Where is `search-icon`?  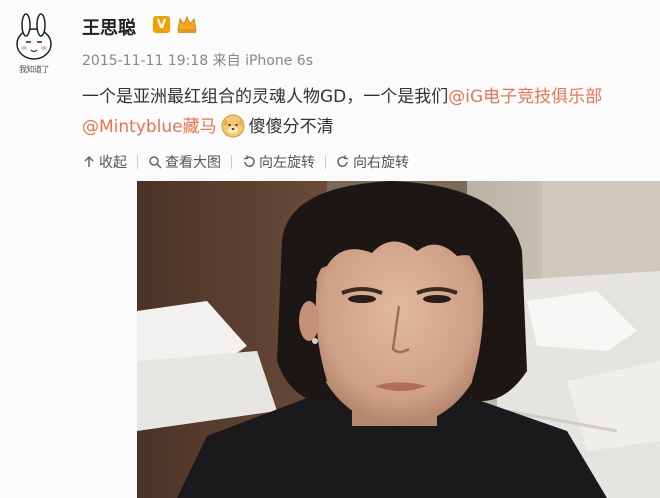
search-icon is located at coordinates (155, 162).